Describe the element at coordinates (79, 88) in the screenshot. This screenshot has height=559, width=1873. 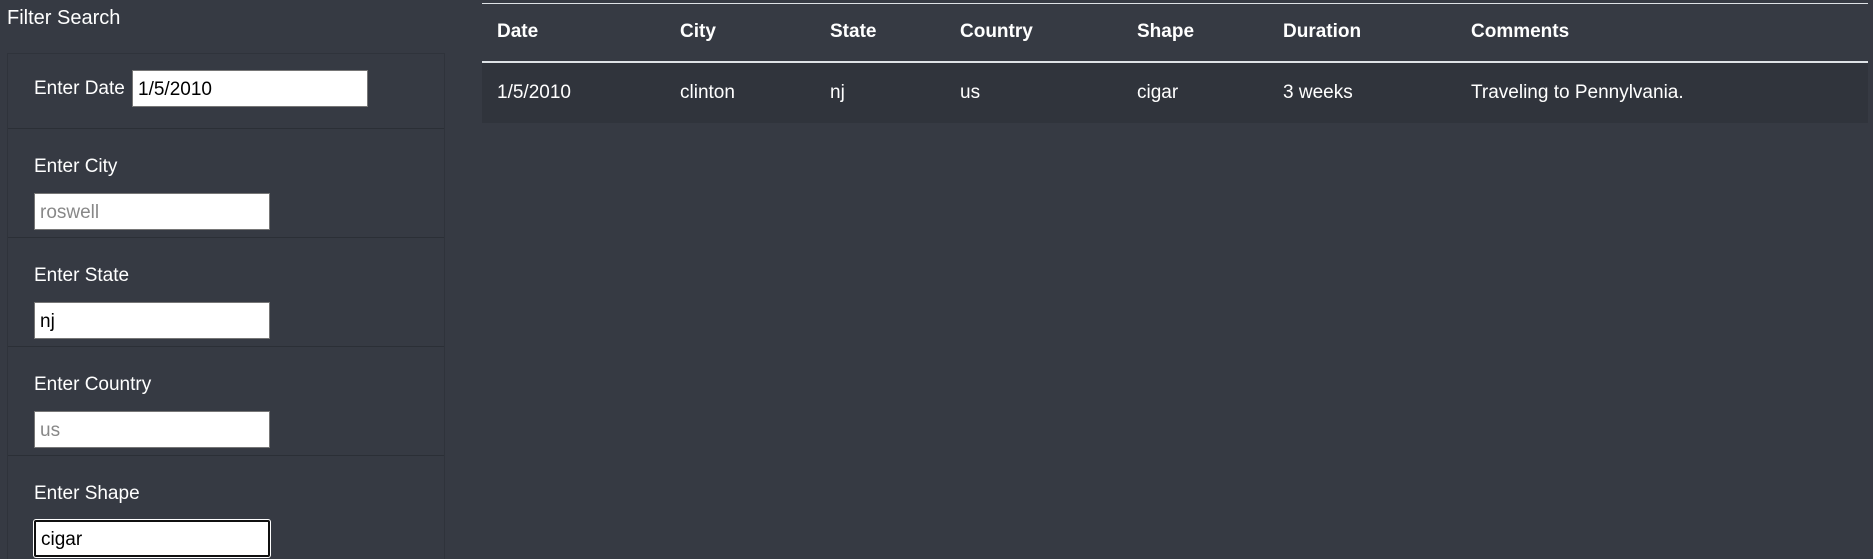
I see `date-label: Enter Date` at that location.